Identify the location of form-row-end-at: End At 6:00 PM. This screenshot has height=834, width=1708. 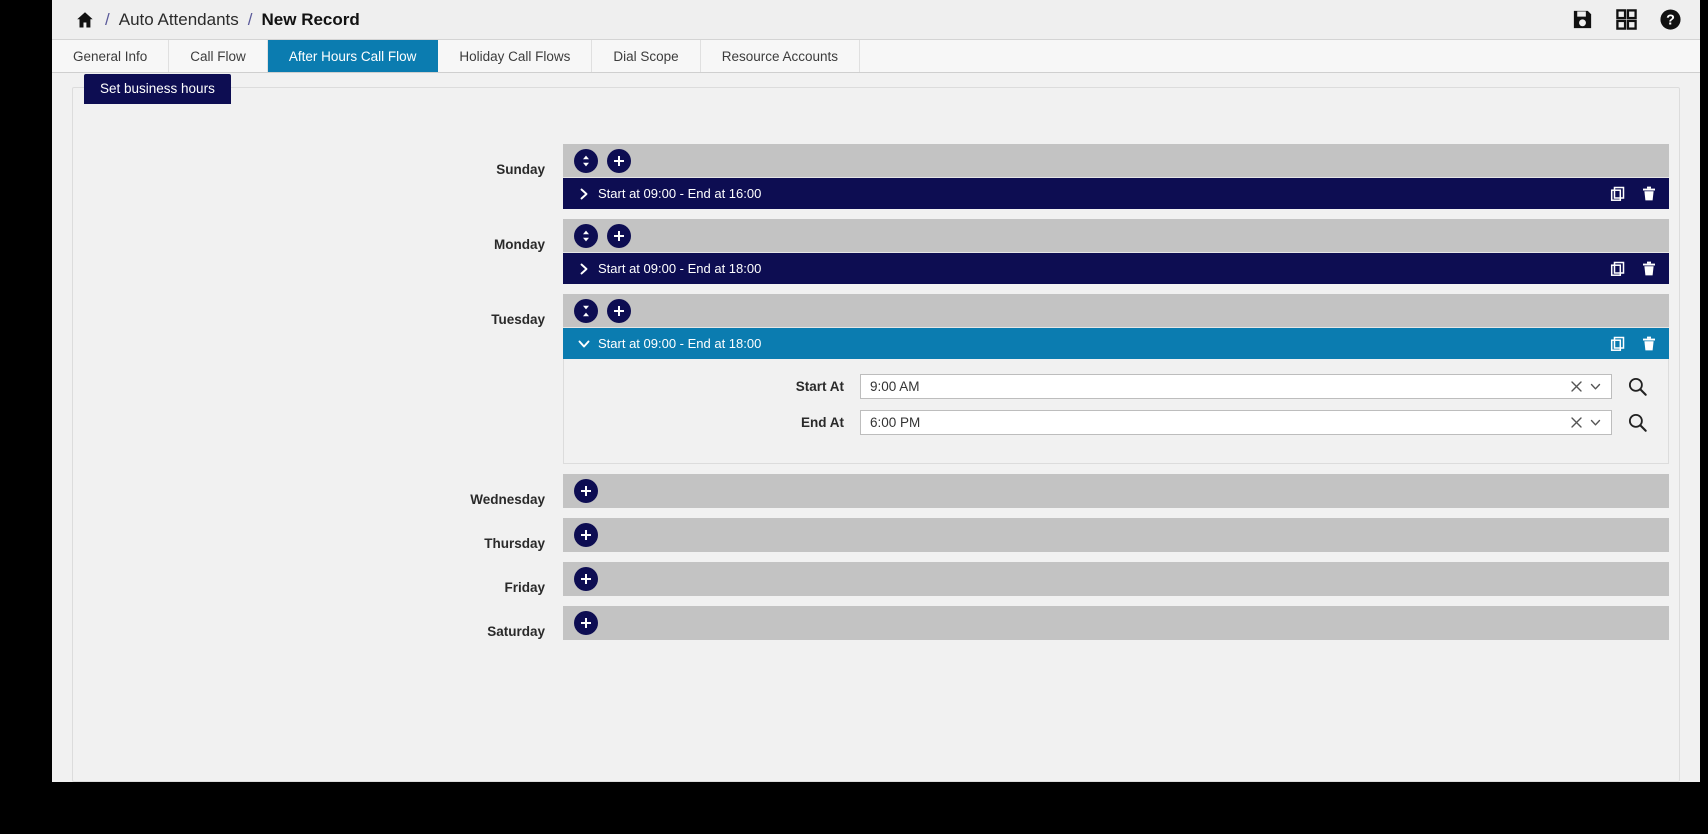
(1116, 422).